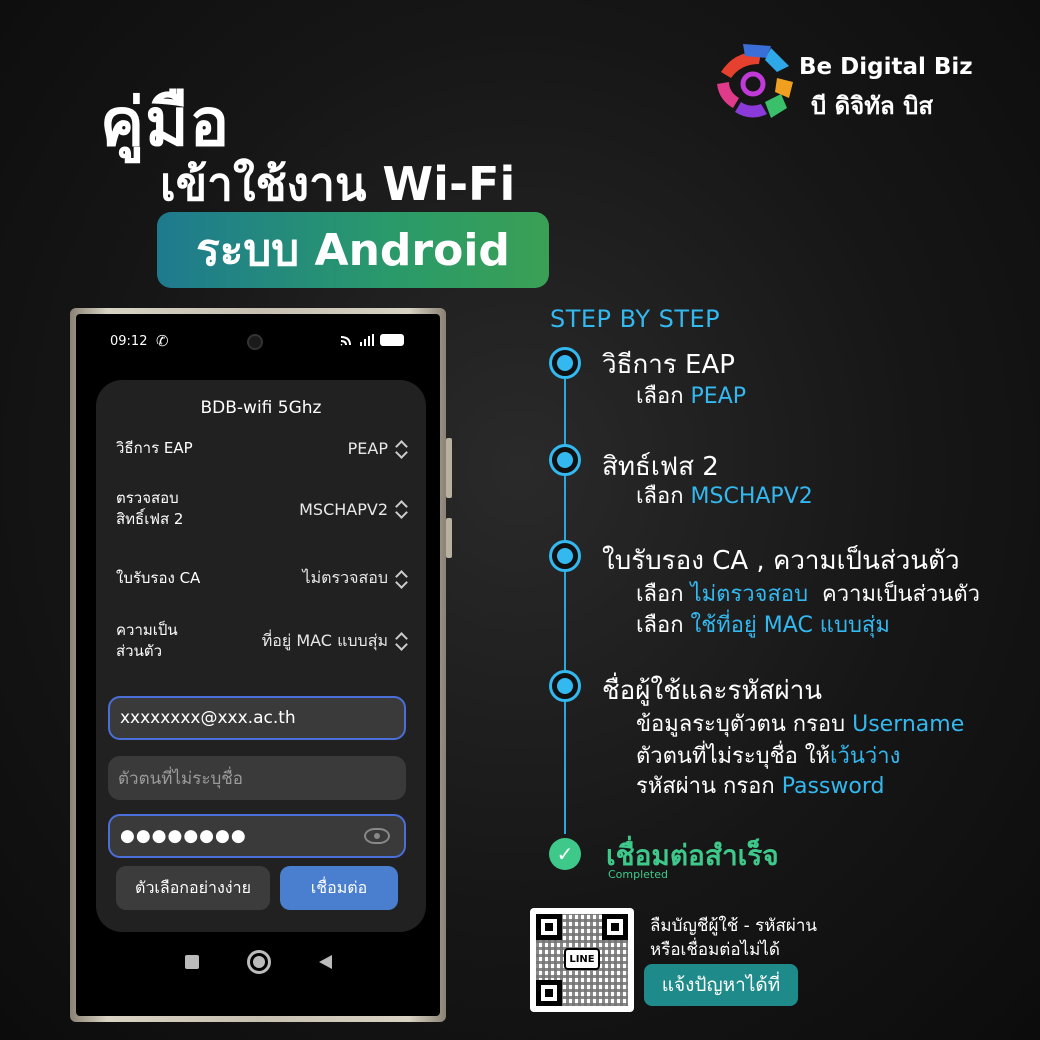  I want to click on phase2-row: ตรวจสอบ สิทธิ์เฟส 2 MSCHAPV2, so click(262, 509).